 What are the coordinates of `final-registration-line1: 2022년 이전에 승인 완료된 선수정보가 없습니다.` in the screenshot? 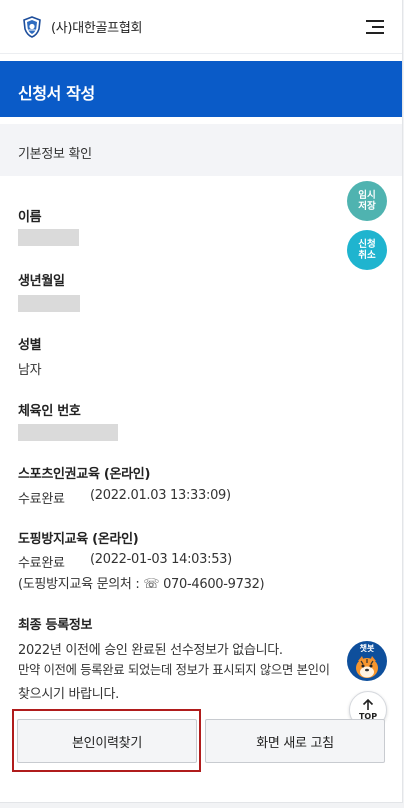 It's located at (150, 650).